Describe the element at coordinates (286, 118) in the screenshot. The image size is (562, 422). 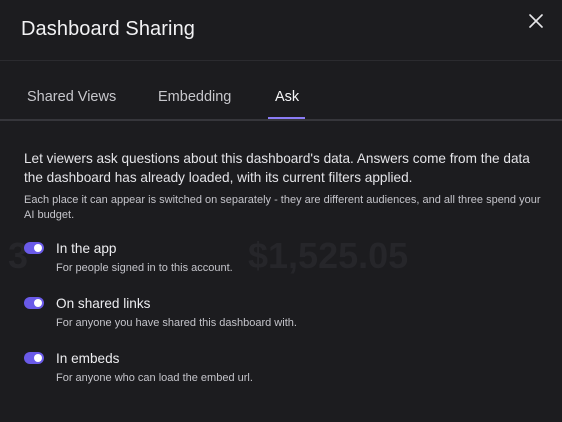
I see `active-tab-indicator` at that location.